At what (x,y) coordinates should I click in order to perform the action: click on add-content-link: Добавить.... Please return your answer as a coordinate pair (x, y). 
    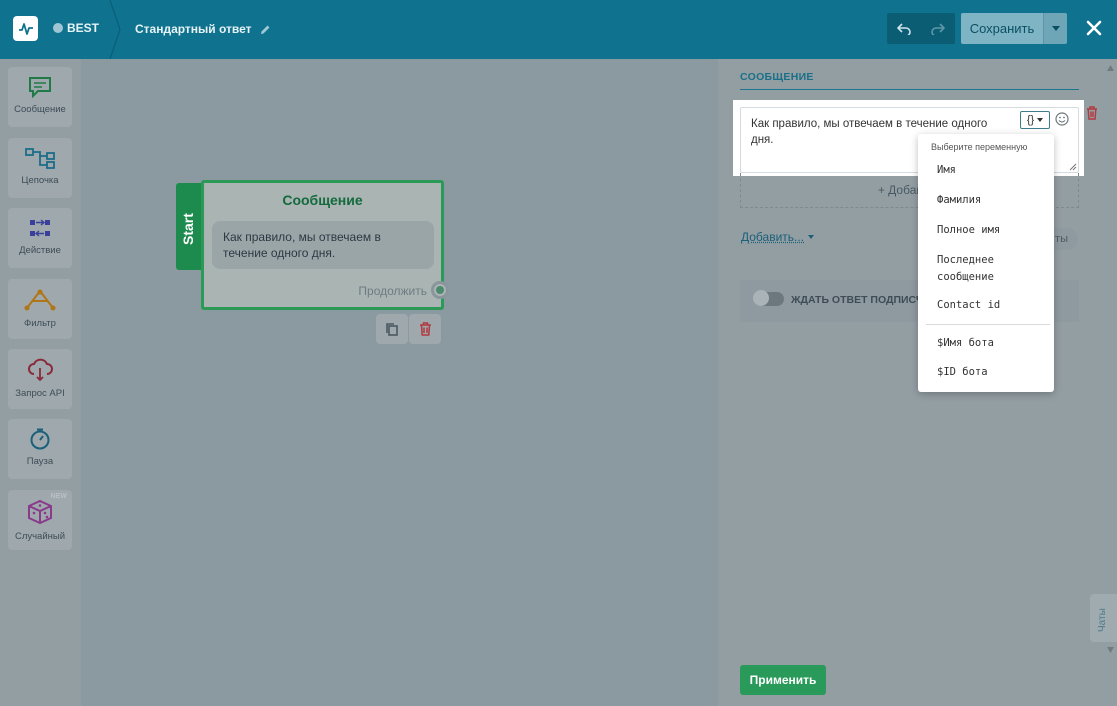
    Looking at the image, I should click on (778, 237).